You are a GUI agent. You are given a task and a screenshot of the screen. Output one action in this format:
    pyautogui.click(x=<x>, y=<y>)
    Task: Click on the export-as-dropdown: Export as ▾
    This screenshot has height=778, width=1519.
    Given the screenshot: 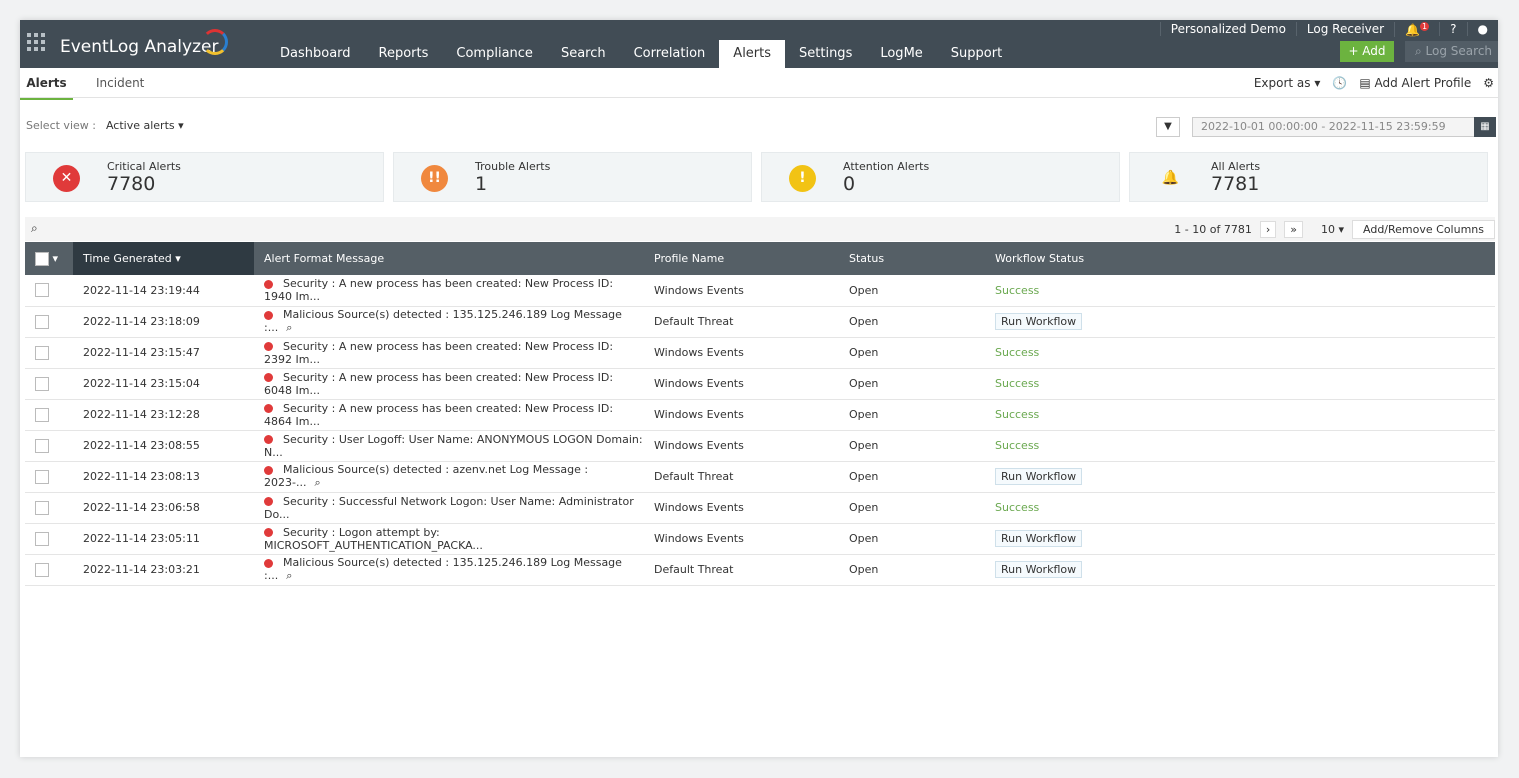 What is the action you would take?
    pyautogui.click(x=1287, y=83)
    